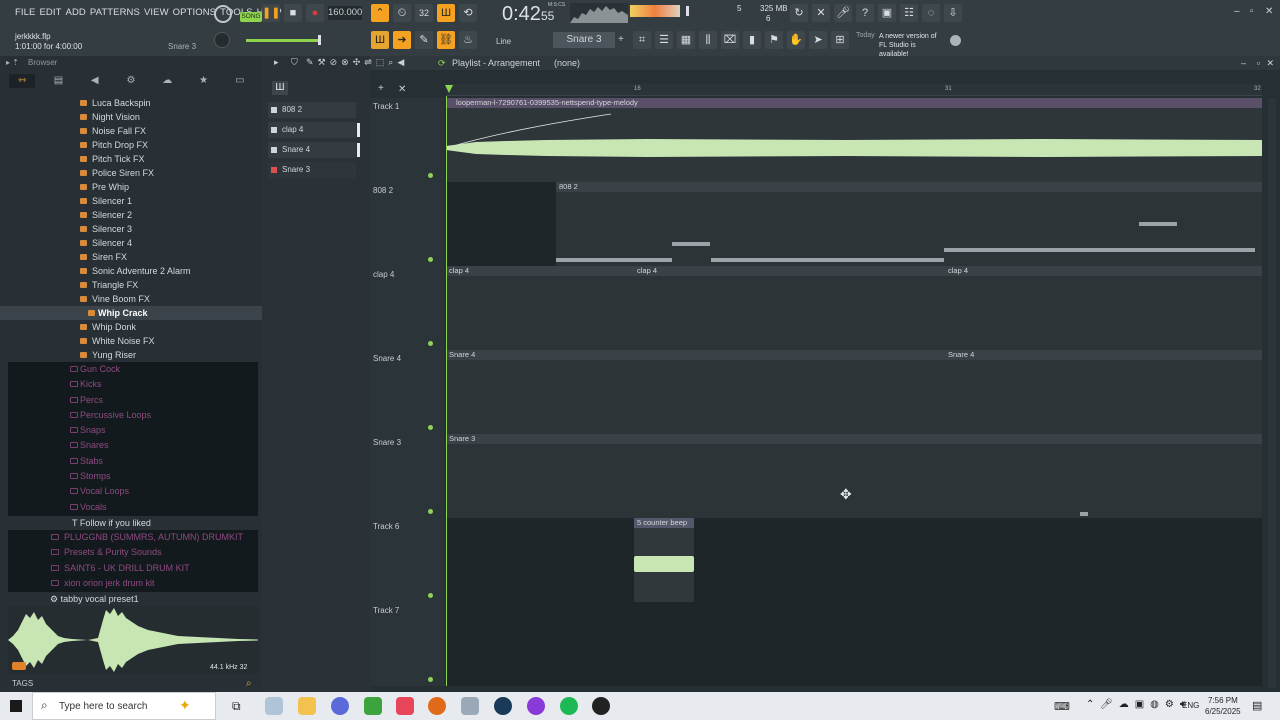 The height and width of the screenshot is (720, 1280). Describe the element at coordinates (584, 40) in the screenshot. I see `pattern-selector: Snare 3` at that location.